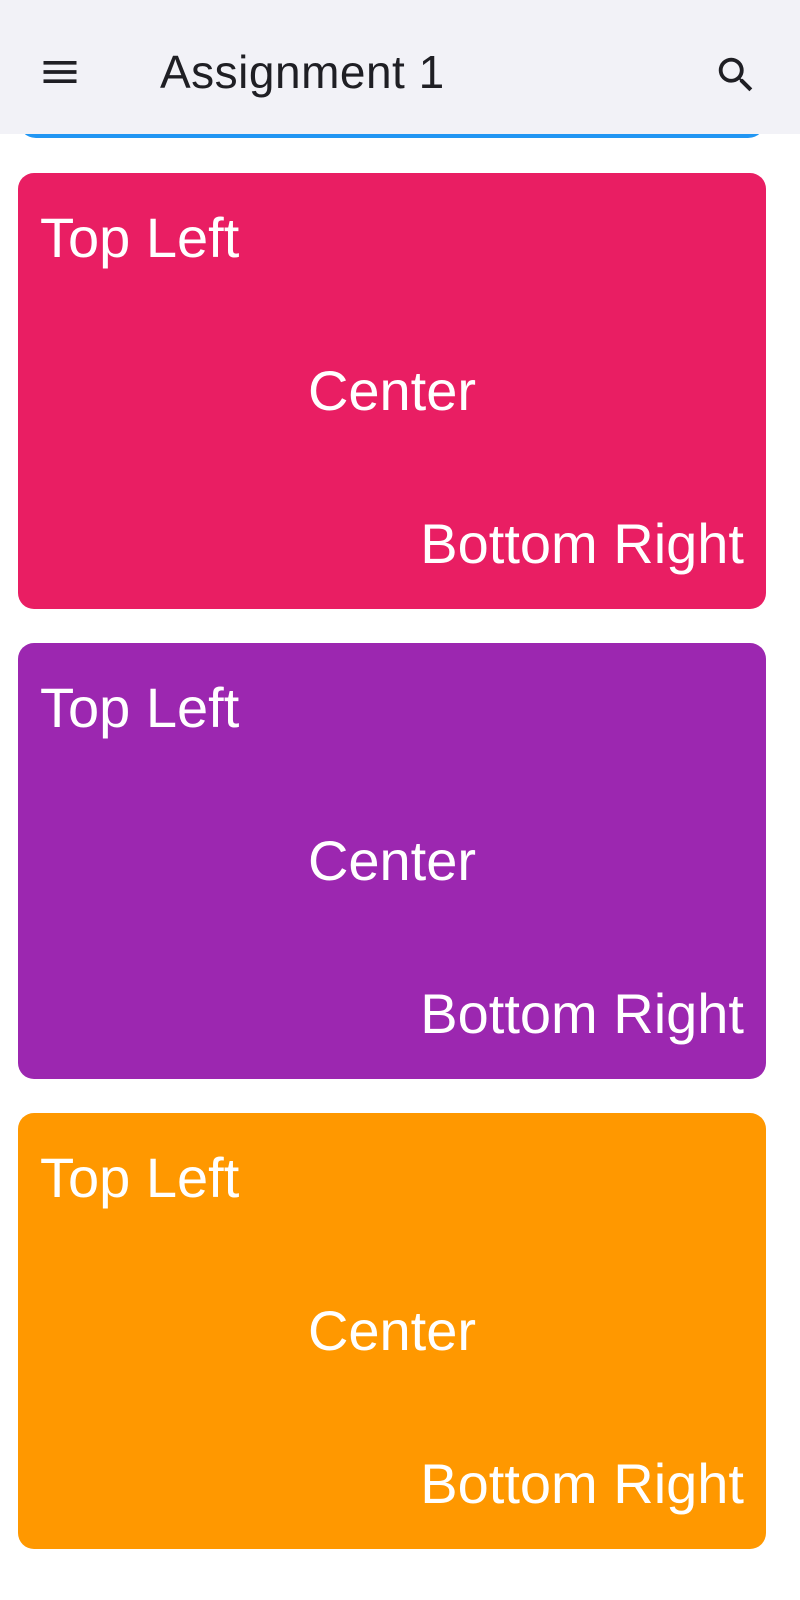 This screenshot has height=1600, width=800. I want to click on hamburger-menu-icon, so click(60, 72).